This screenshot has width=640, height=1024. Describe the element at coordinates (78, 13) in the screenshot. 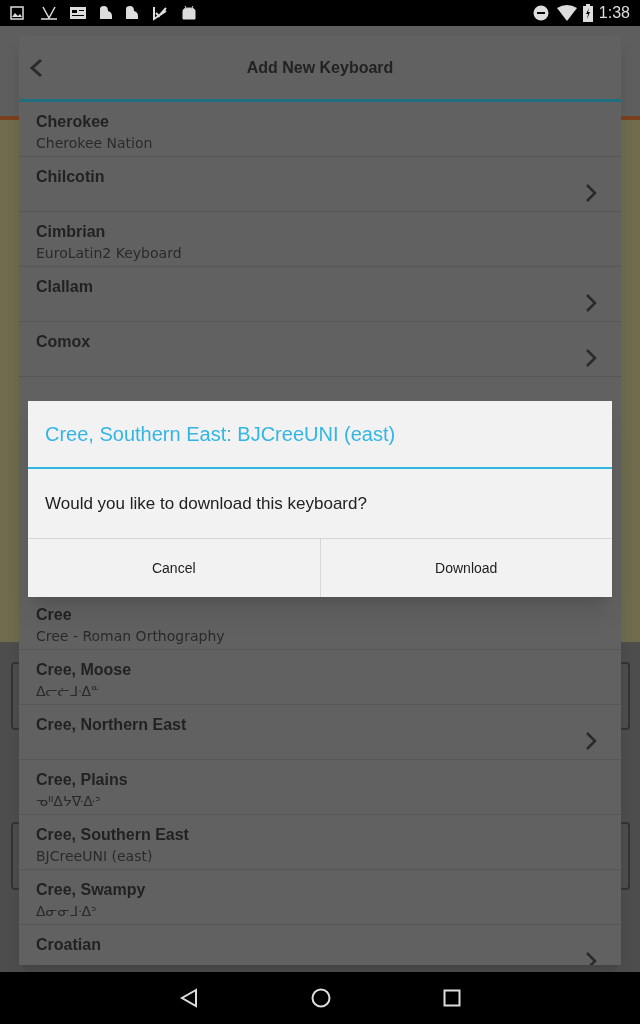

I see `news-icon` at that location.